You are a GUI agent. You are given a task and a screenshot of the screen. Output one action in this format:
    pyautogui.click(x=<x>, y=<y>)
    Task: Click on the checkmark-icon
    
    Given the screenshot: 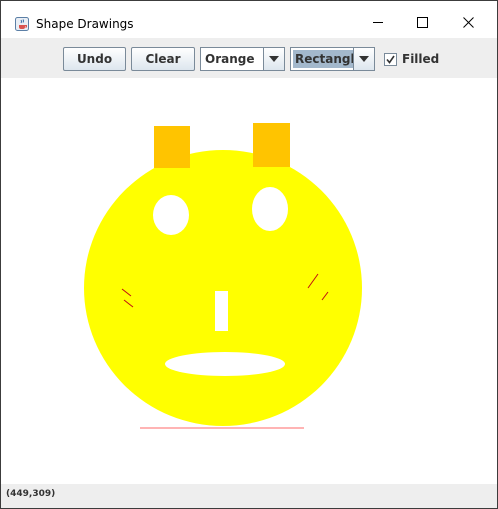 What is the action you would take?
    pyautogui.click(x=390, y=59)
    